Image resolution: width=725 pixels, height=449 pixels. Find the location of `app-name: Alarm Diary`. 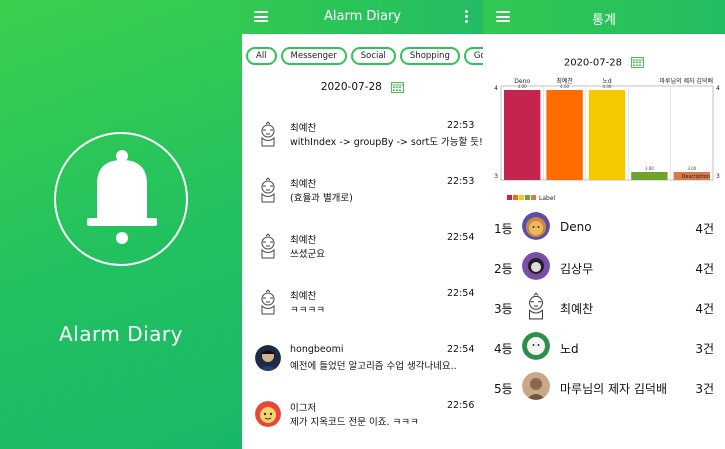

app-name: Alarm Diary is located at coordinates (121, 334).